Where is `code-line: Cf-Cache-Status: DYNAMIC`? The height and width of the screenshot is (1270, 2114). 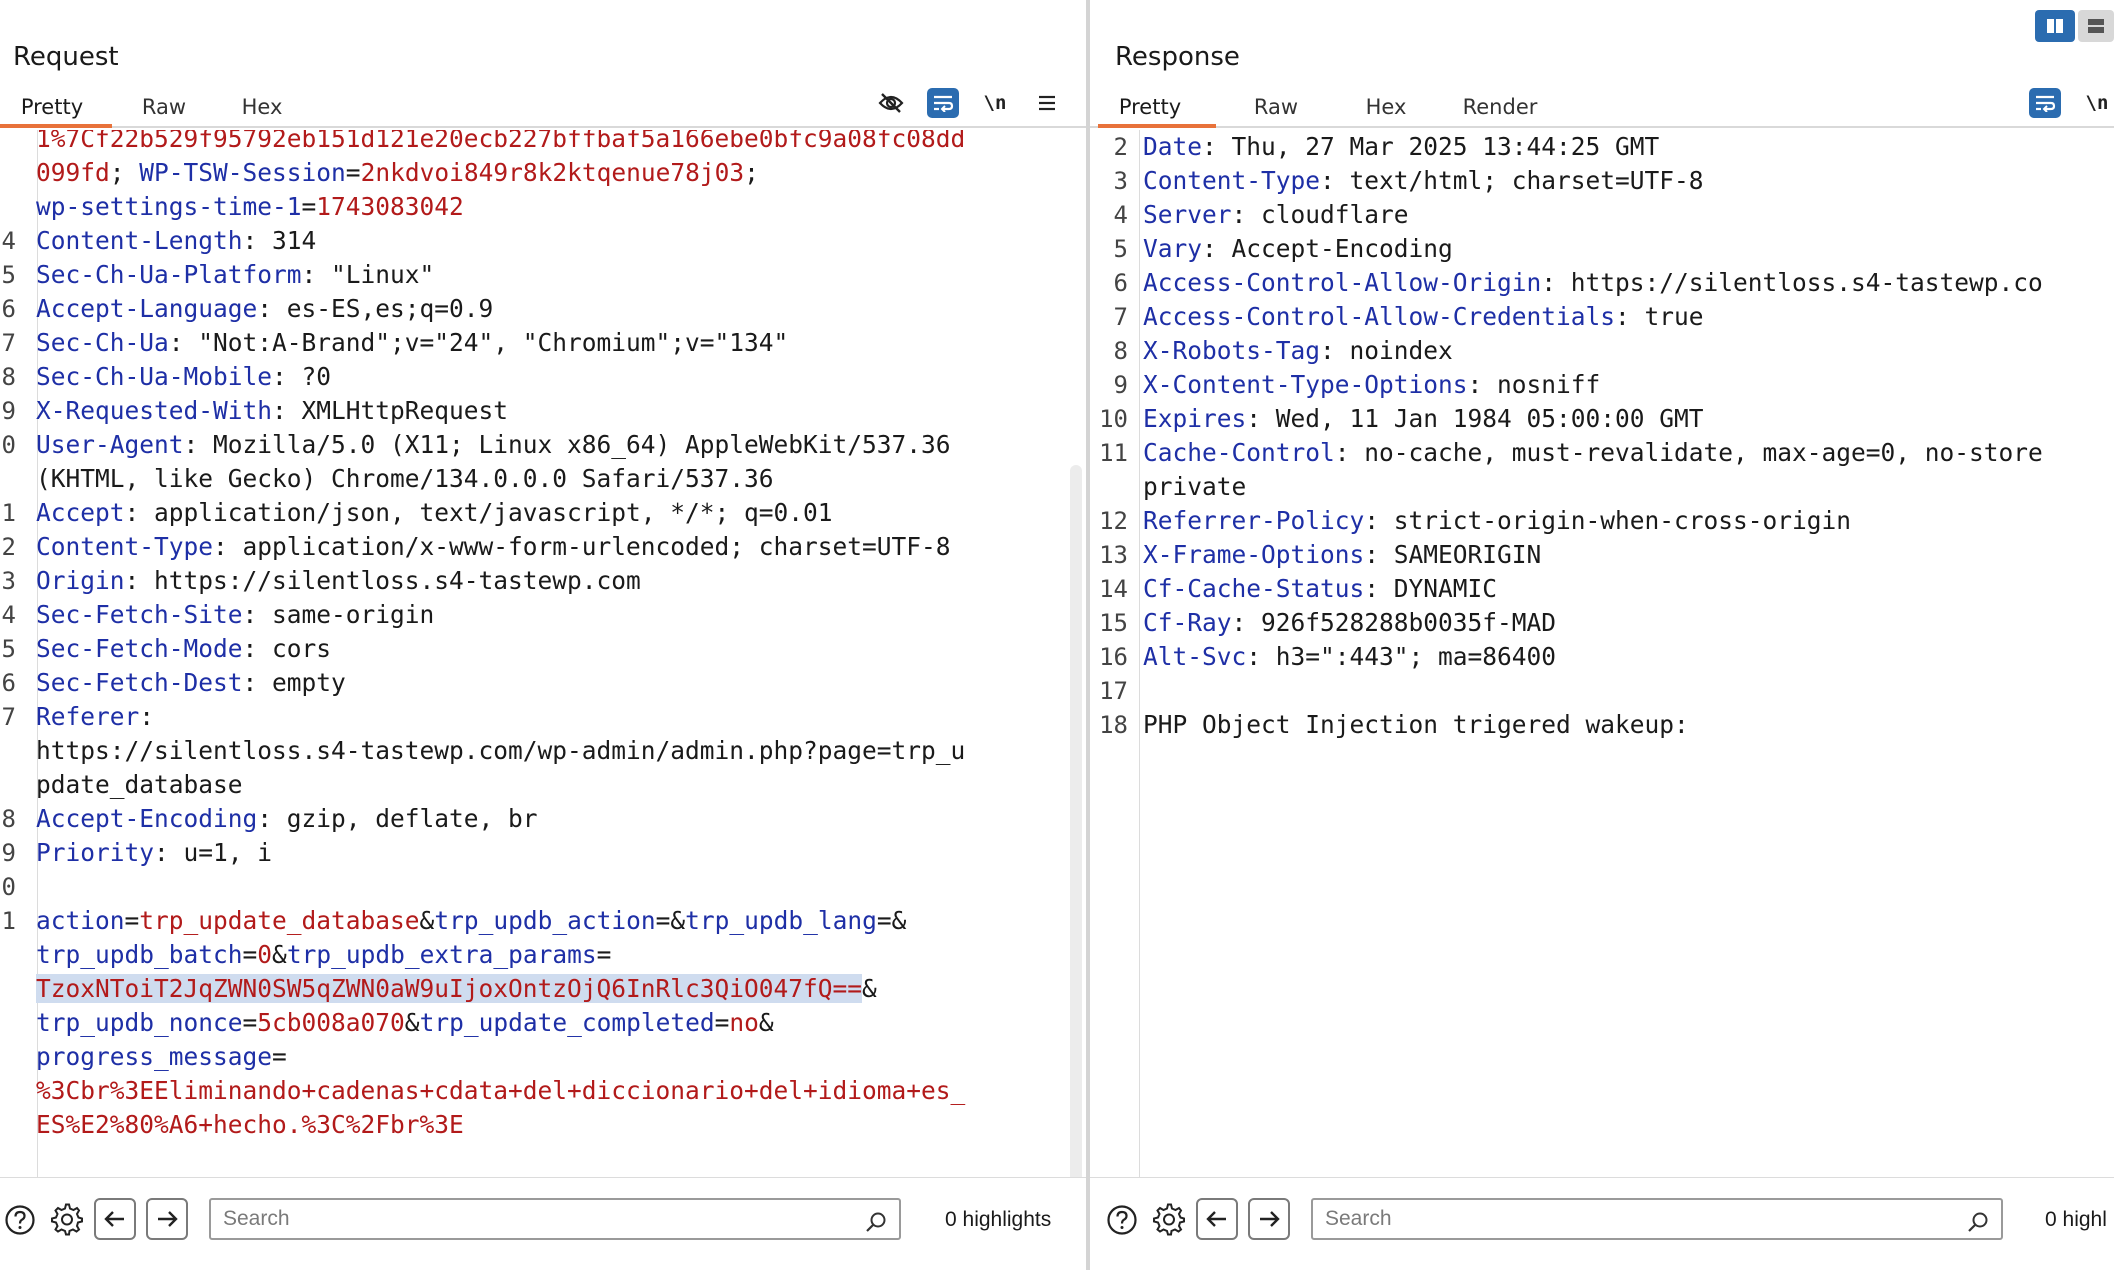 code-line: Cf-Cache-Status: DYNAMIC is located at coordinates (1320, 589).